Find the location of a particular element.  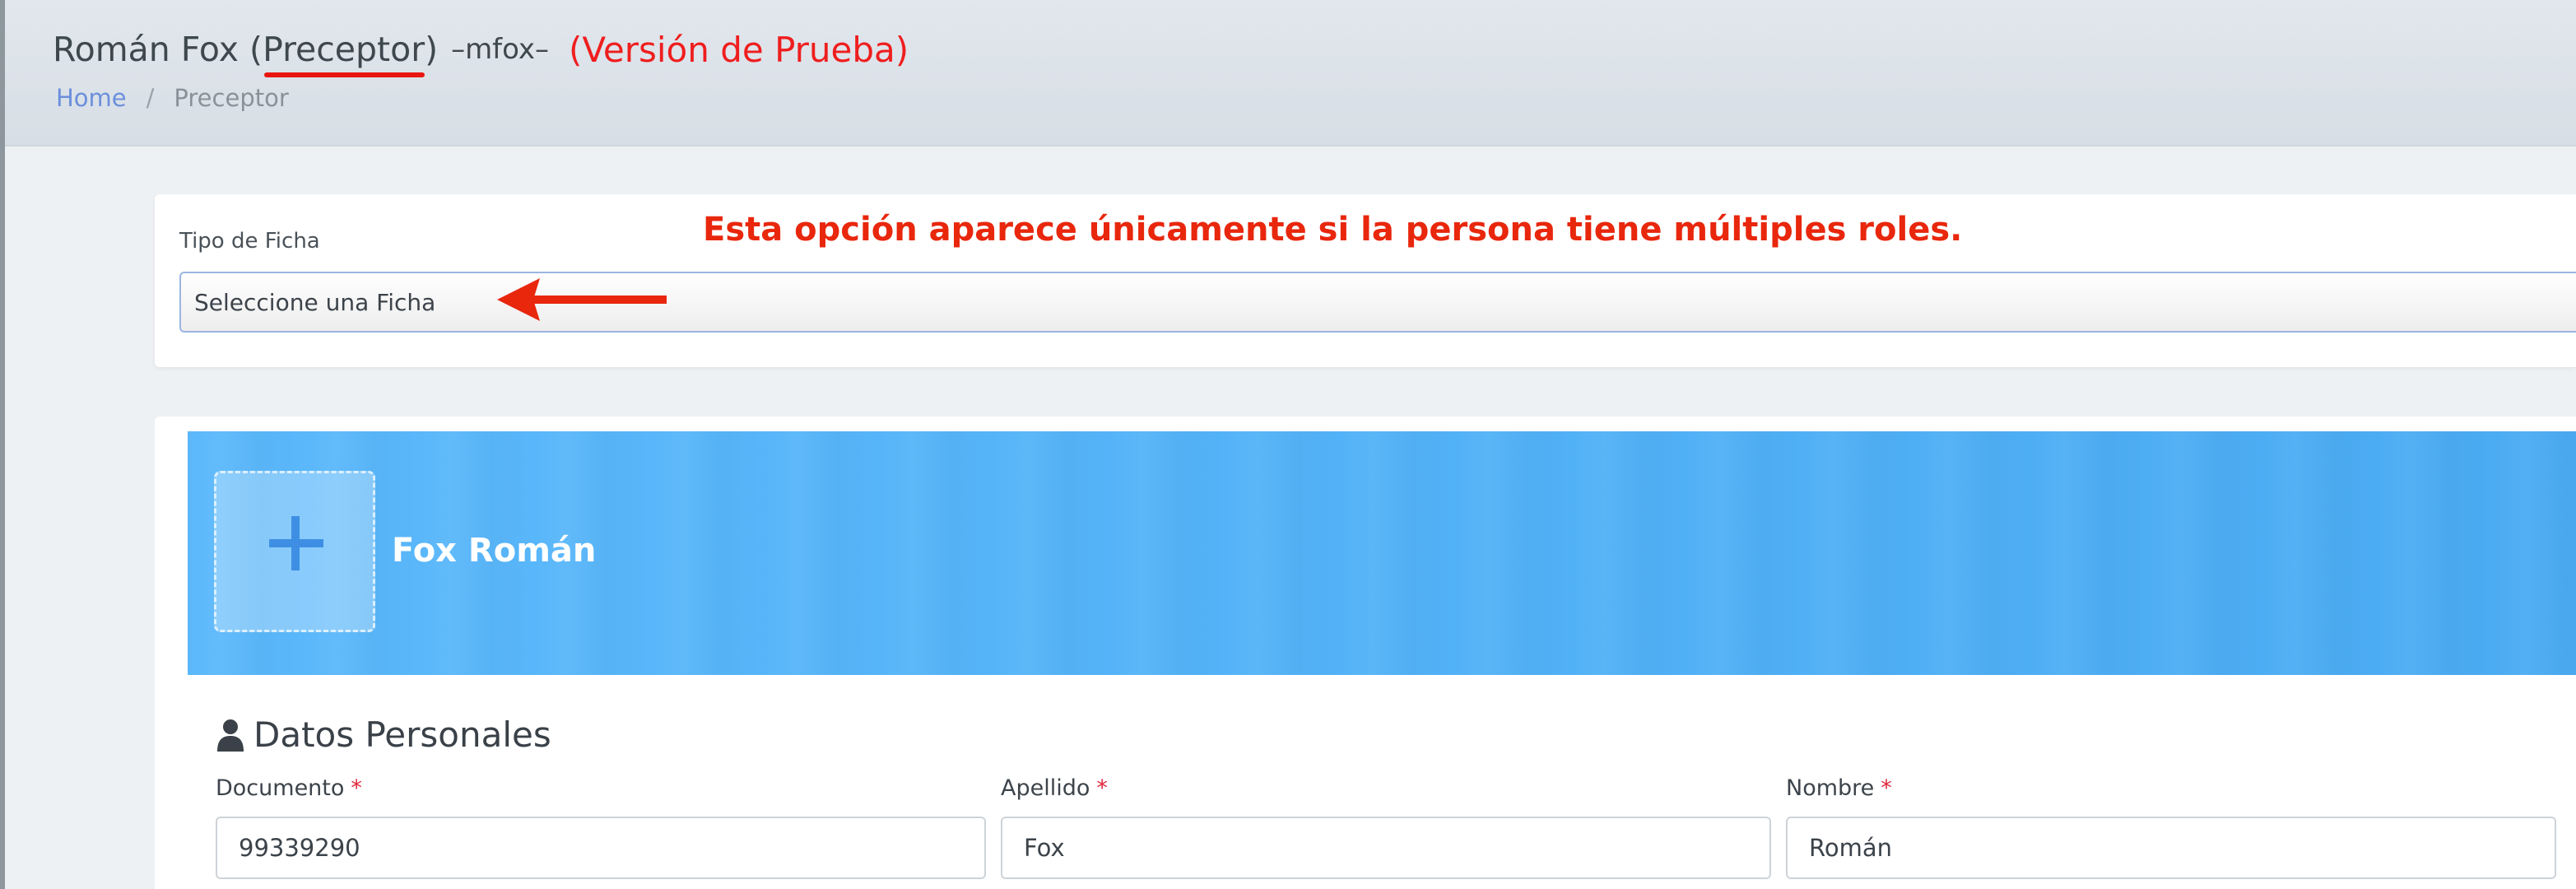

breadcrumb: Home / Preceptor is located at coordinates (172, 98).